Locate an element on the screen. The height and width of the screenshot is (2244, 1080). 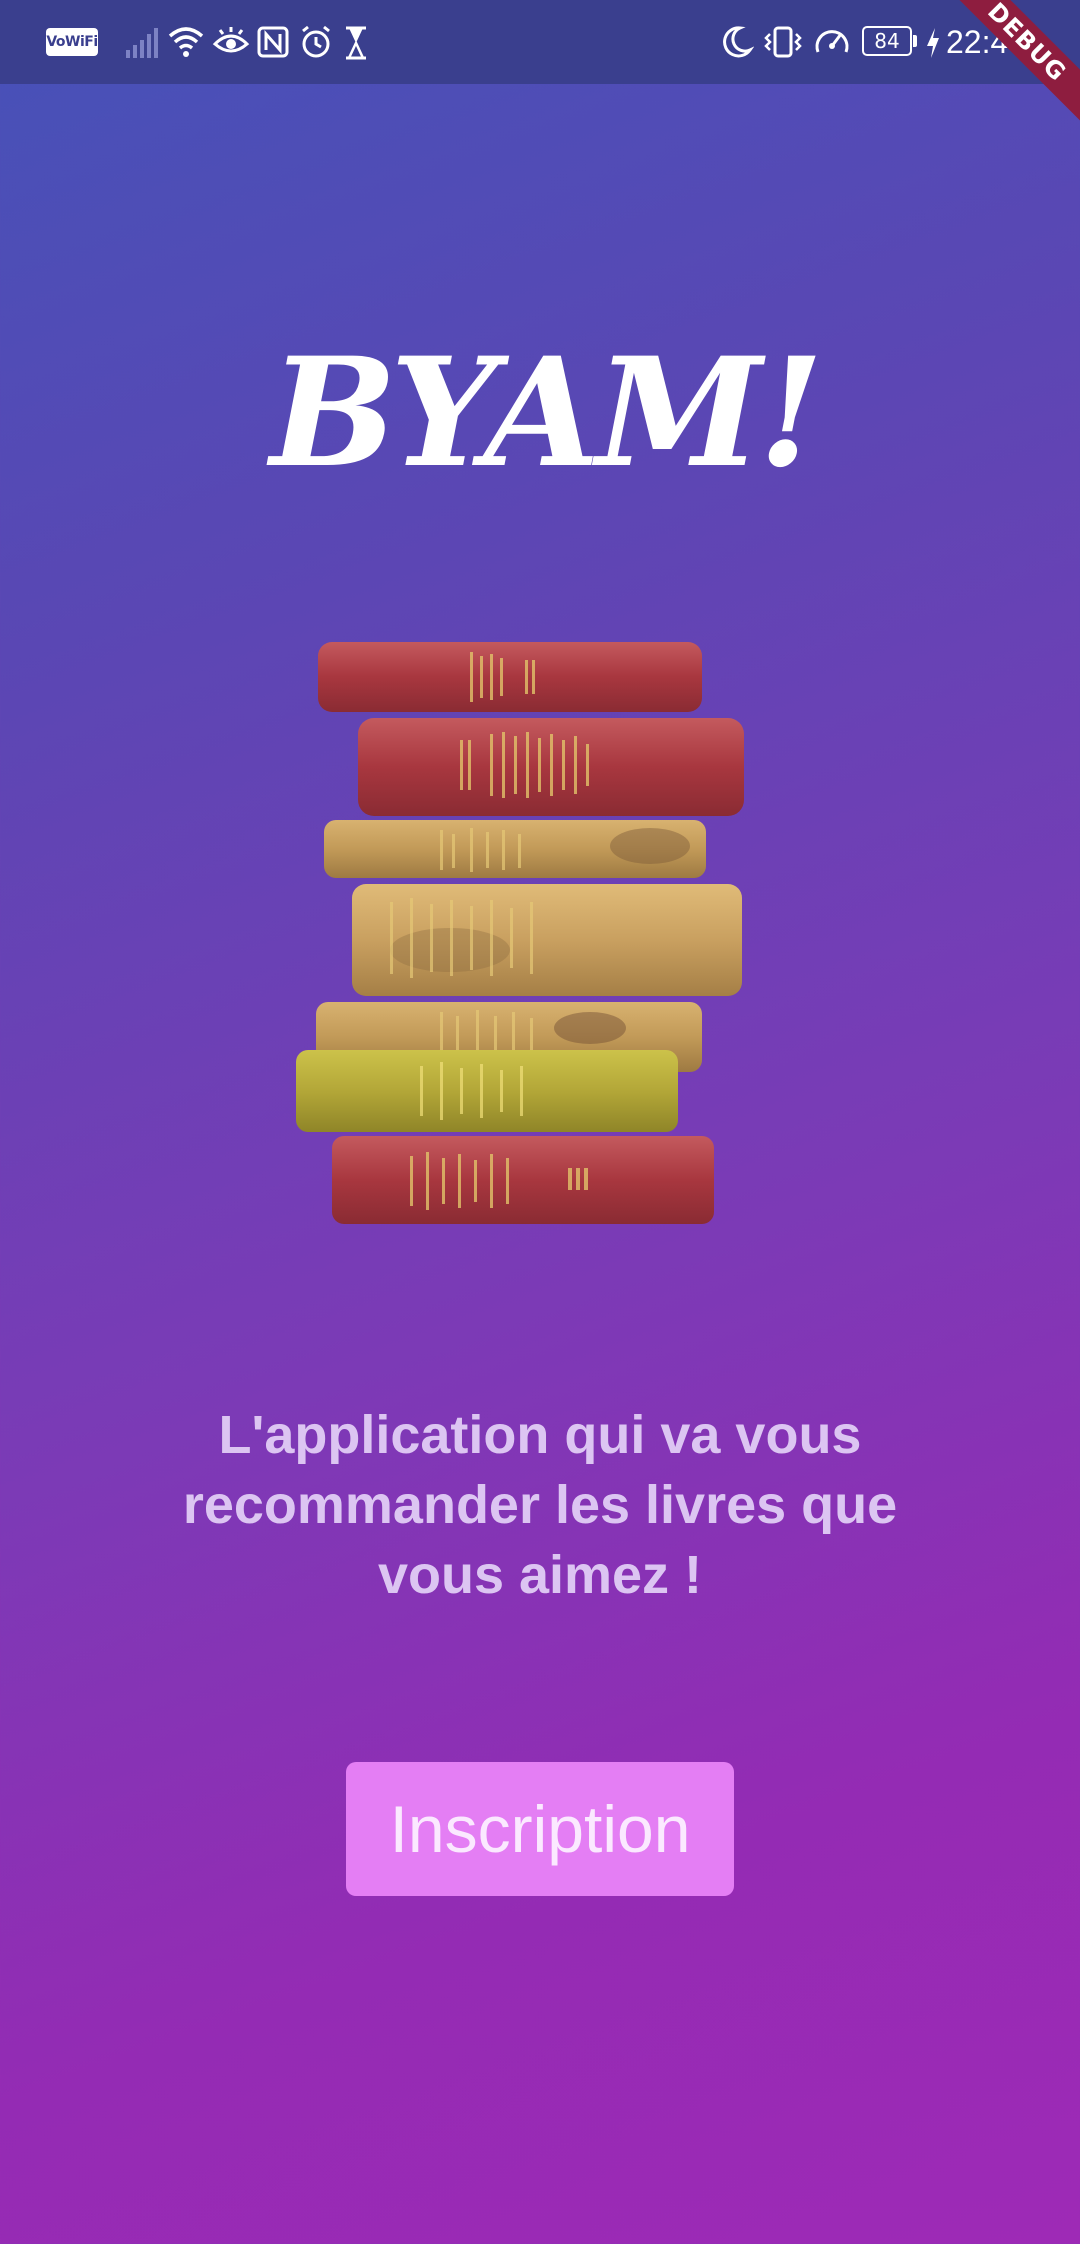
nfc-icon is located at coordinates (273, 42).